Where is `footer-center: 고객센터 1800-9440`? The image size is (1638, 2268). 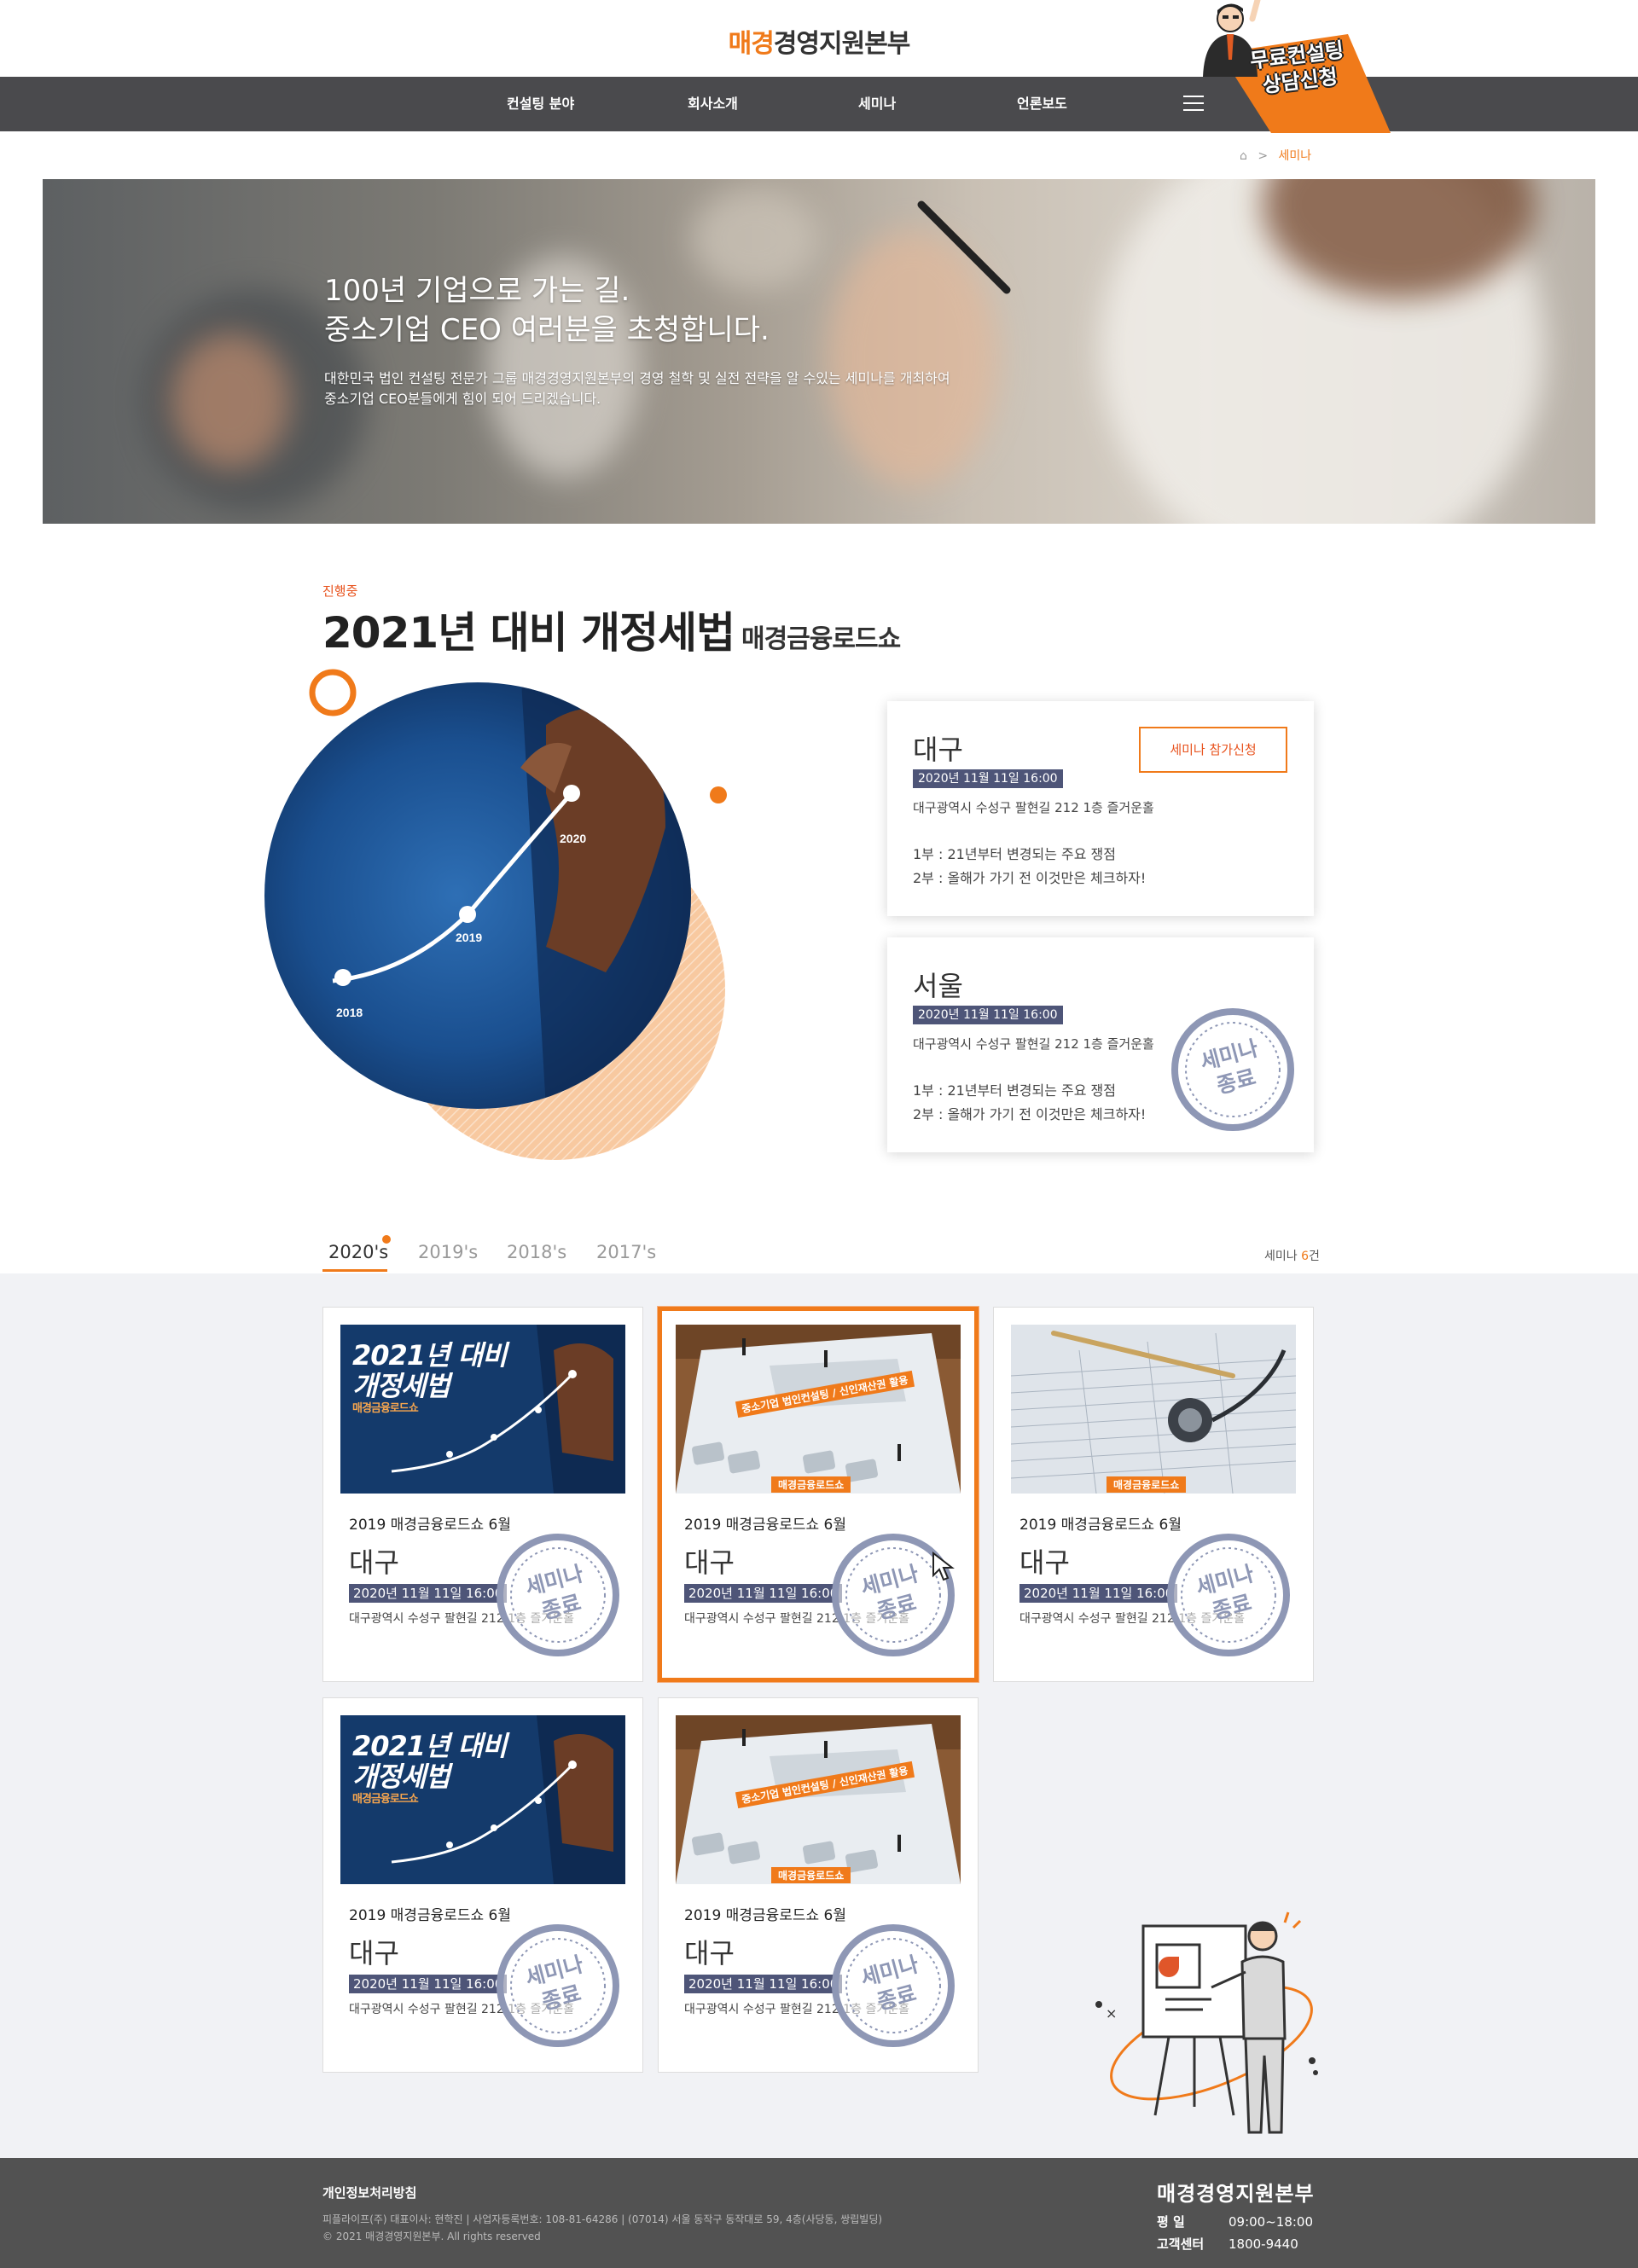
footer-center: 고객센터 1800-9440 is located at coordinates (1227, 2244).